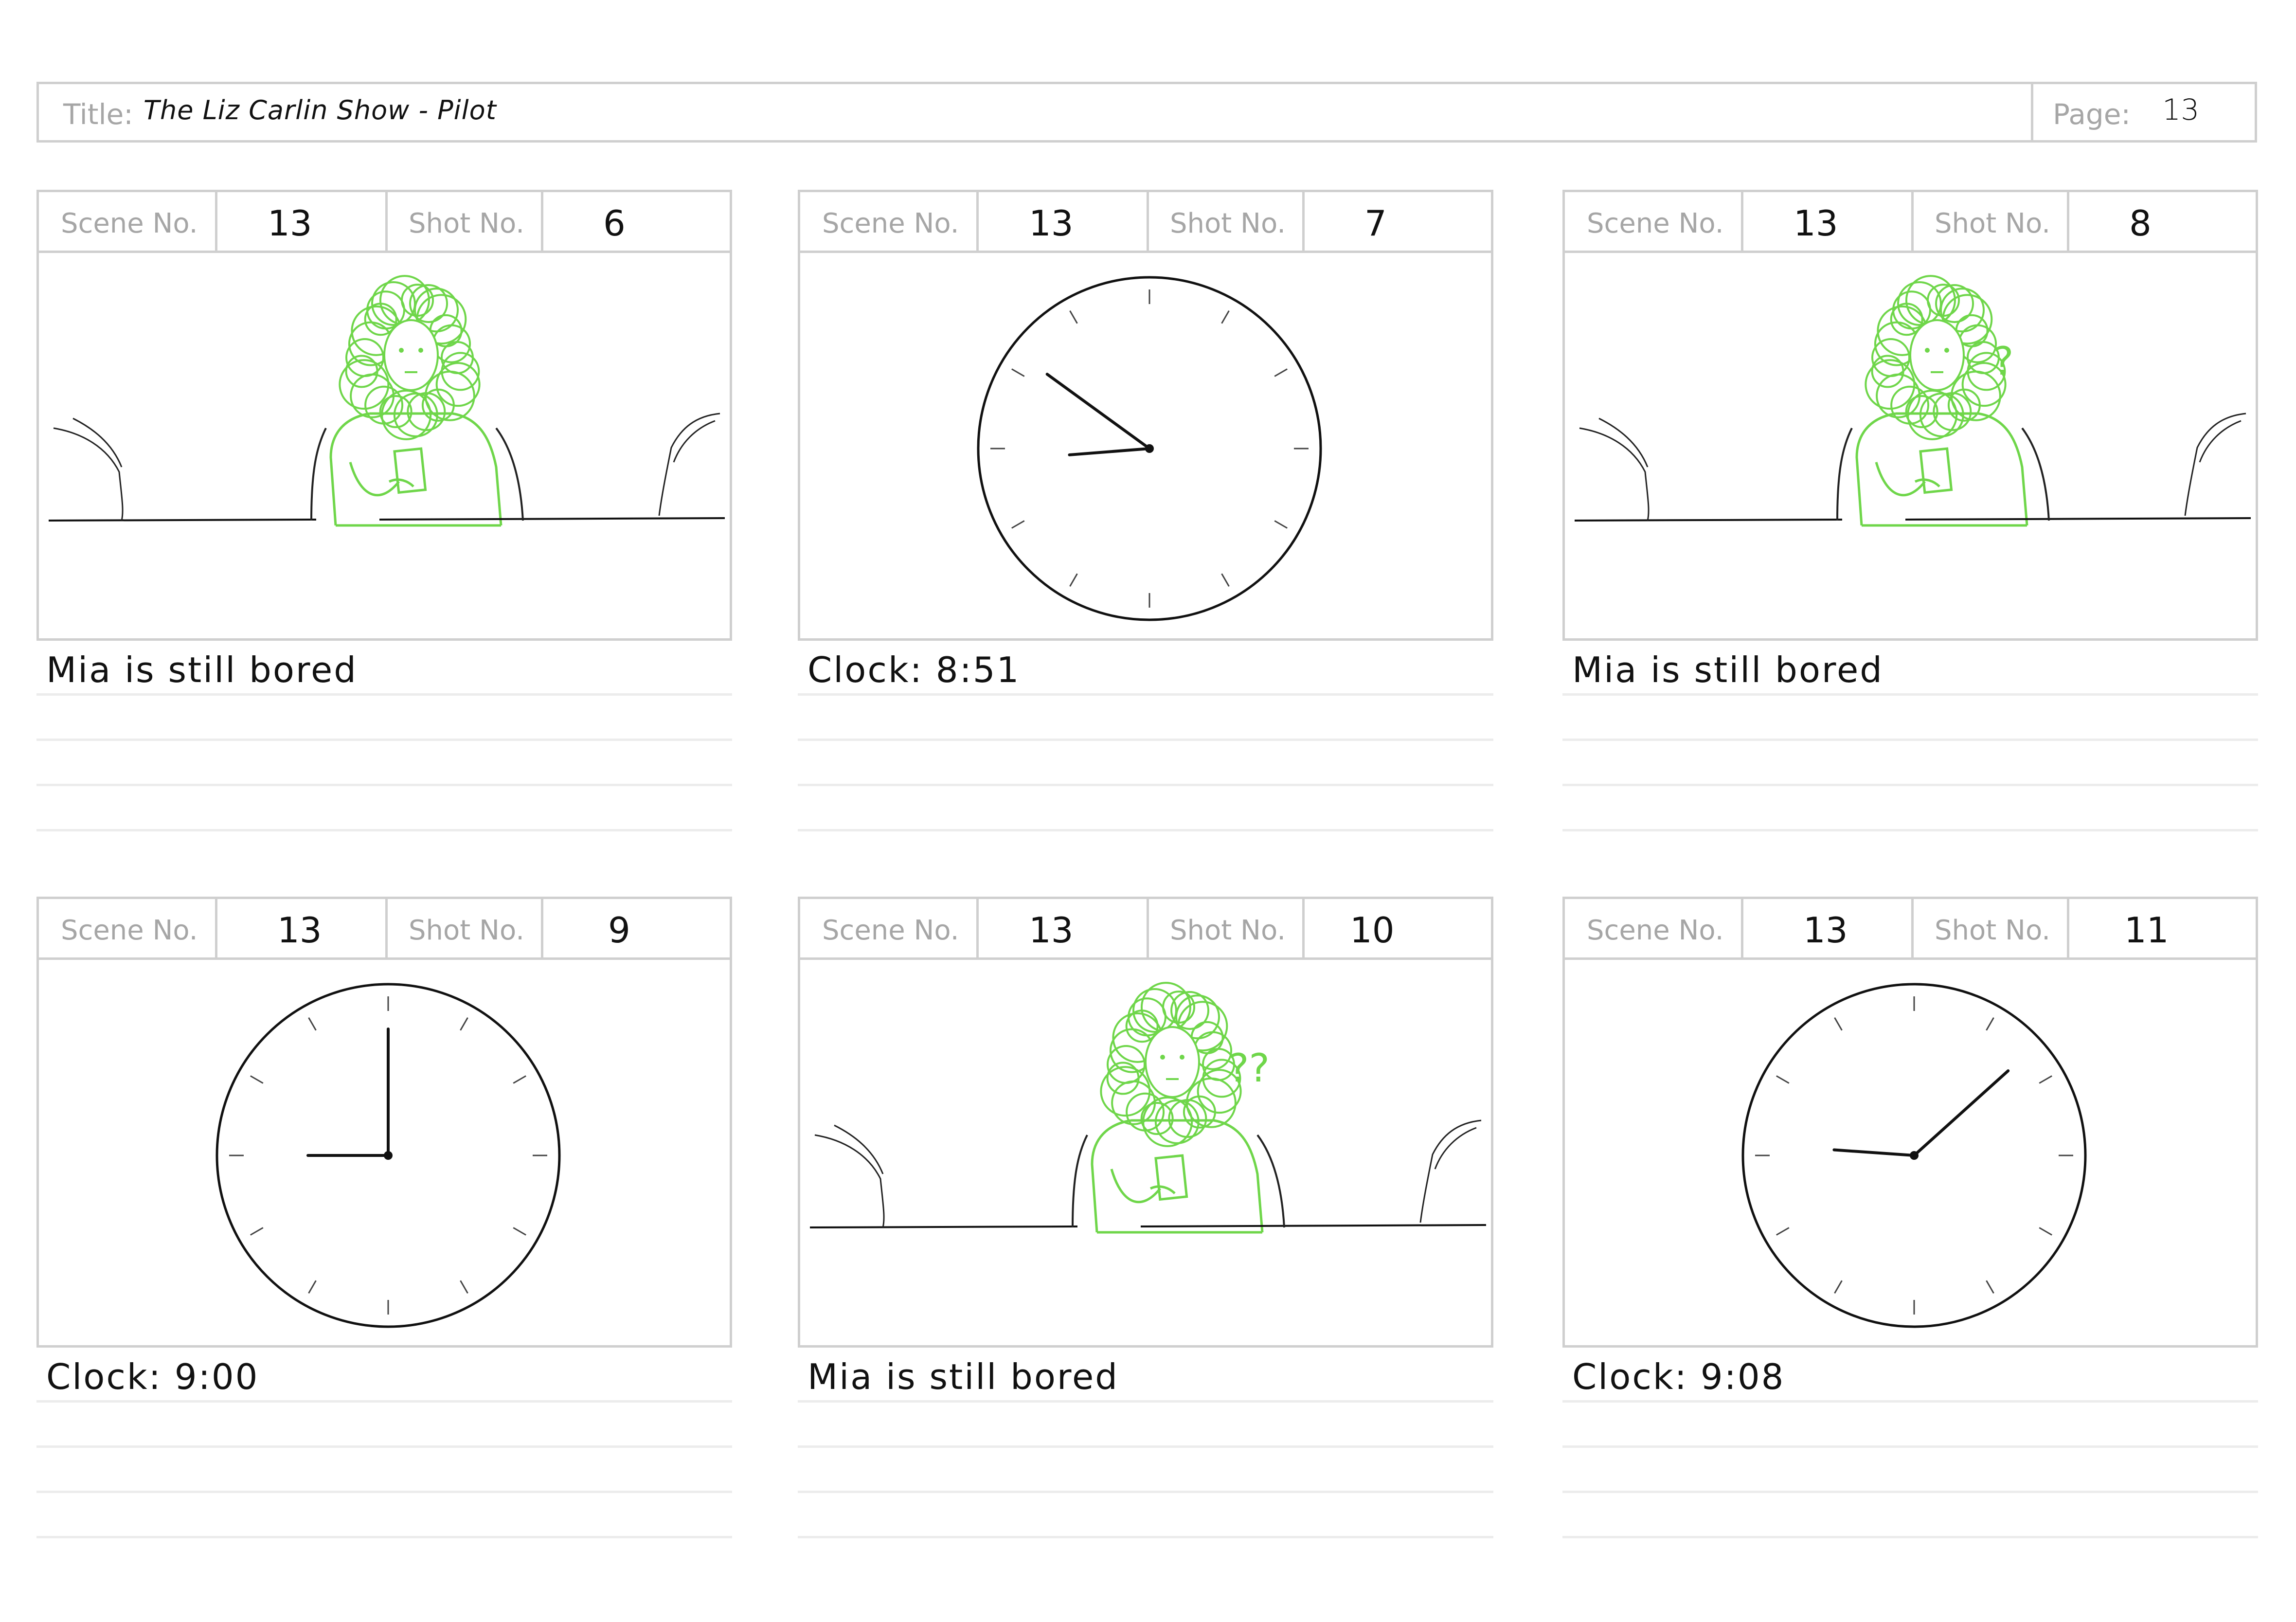  What do you see at coordinates (1910, 928) in the screenshot?
I see `panel-meta: Scene No. 13 Shot No. 11` at bounding box center [1910, 928].